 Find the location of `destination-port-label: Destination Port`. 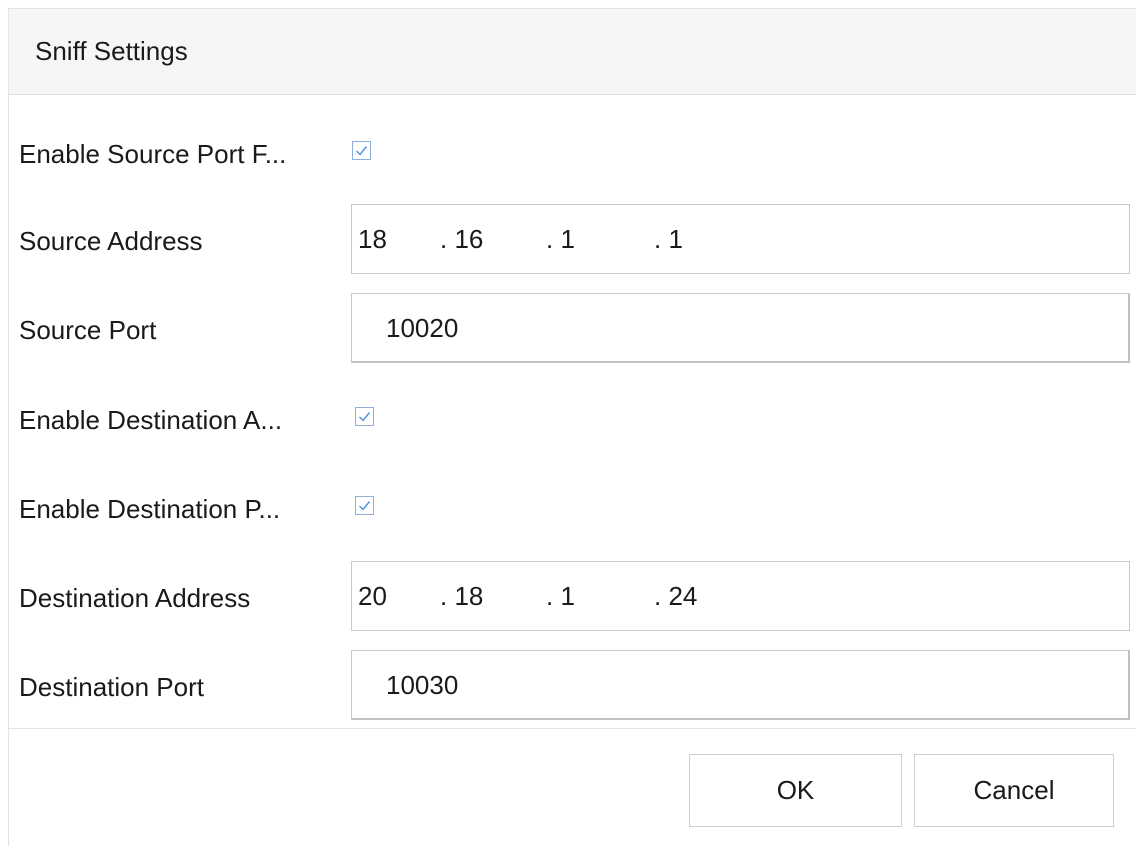

destination-port-label: Destination Port is located at coordinates (111, 687).